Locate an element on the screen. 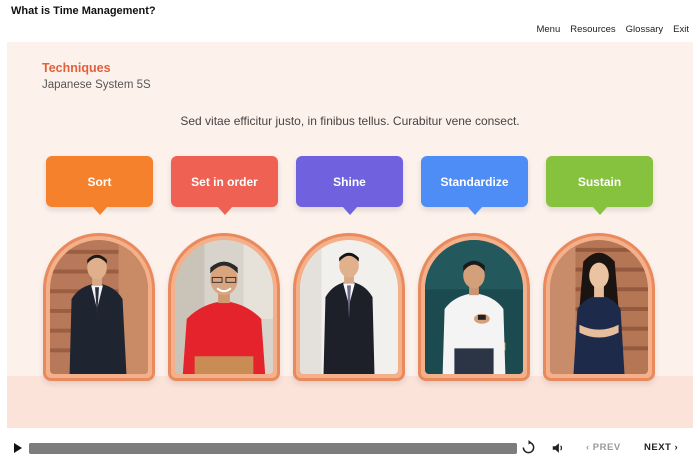 The width and height of the screenshot is (700, 470). volume-icon is located at coordinates (558, 448).